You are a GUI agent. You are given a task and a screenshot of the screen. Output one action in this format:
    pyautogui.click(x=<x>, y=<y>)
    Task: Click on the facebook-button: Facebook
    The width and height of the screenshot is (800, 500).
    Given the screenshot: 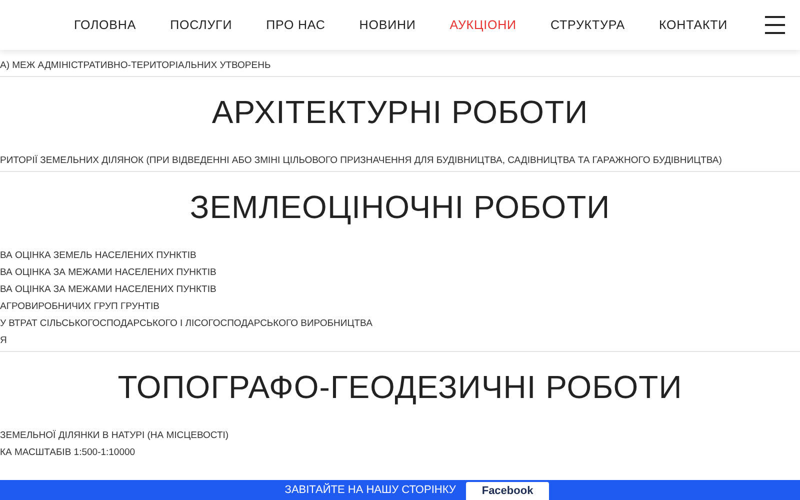 What is the action you would take?
    pyautogui.click(x=508, y=491)
    